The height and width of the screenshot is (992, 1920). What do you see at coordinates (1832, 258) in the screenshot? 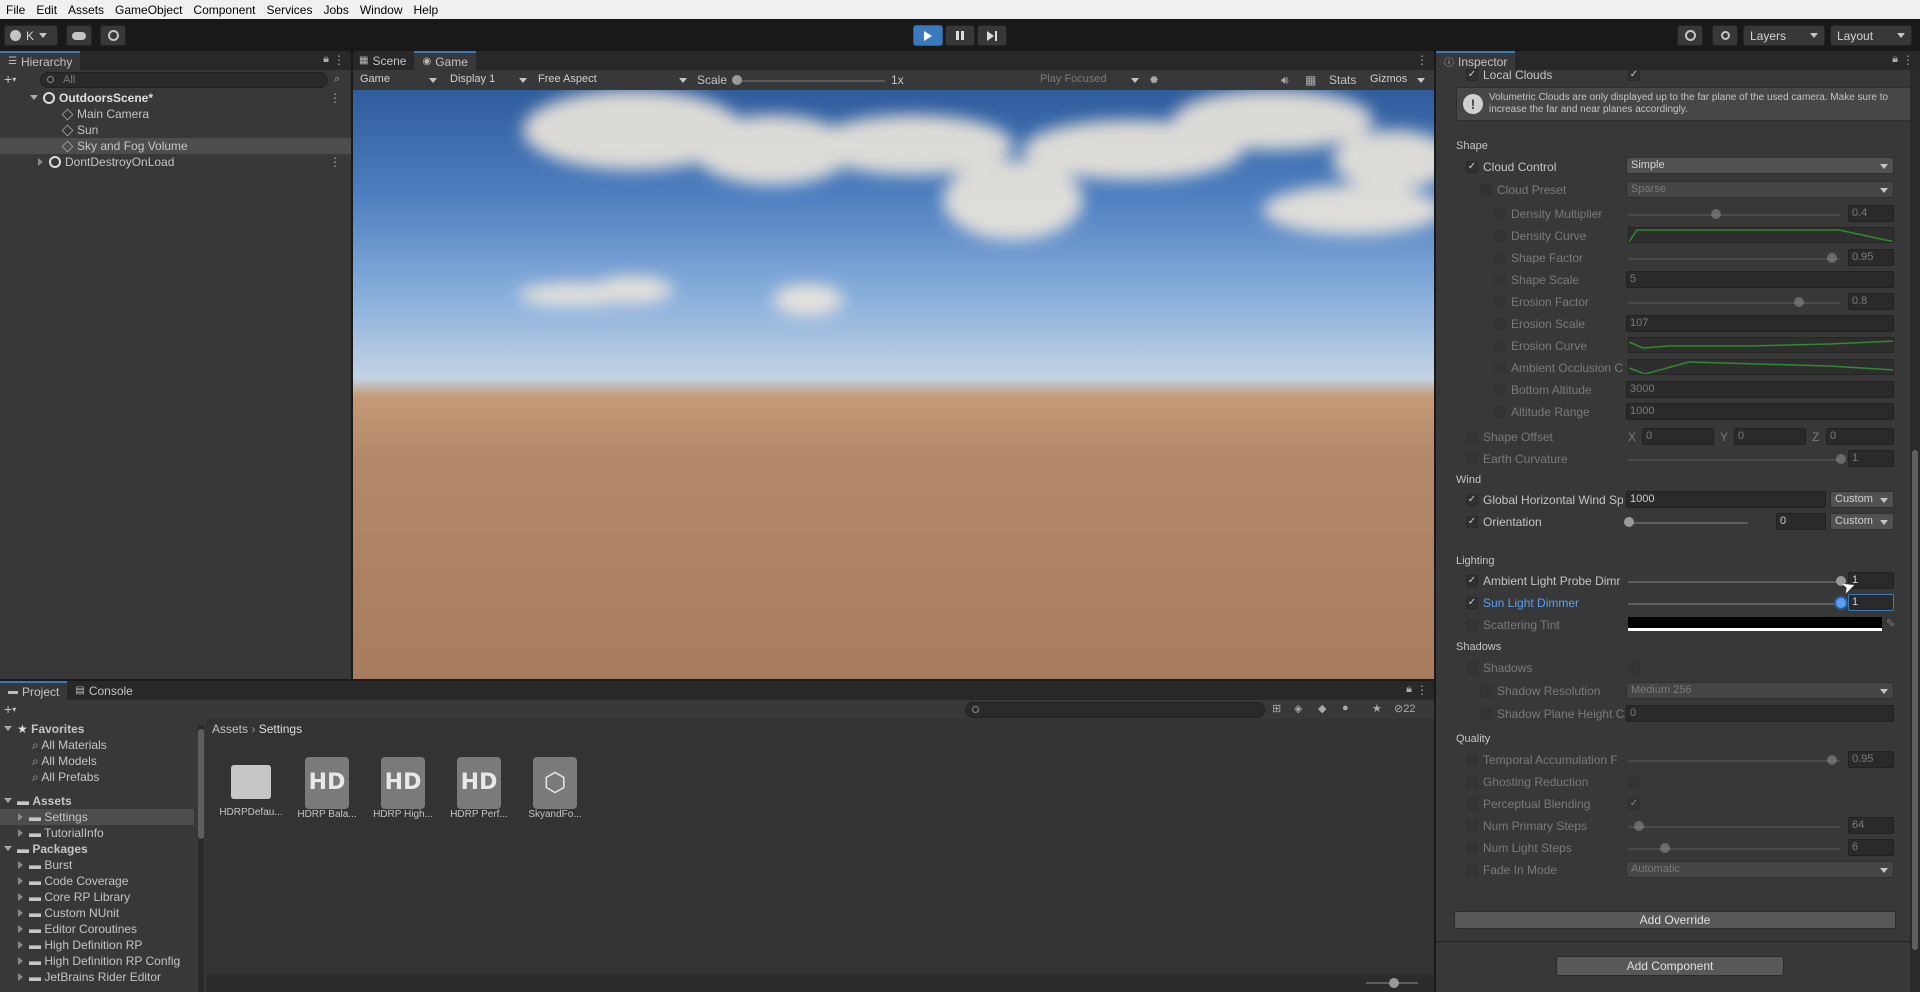
I see `shape-factor-knob` at bounding box center [1832, 258].